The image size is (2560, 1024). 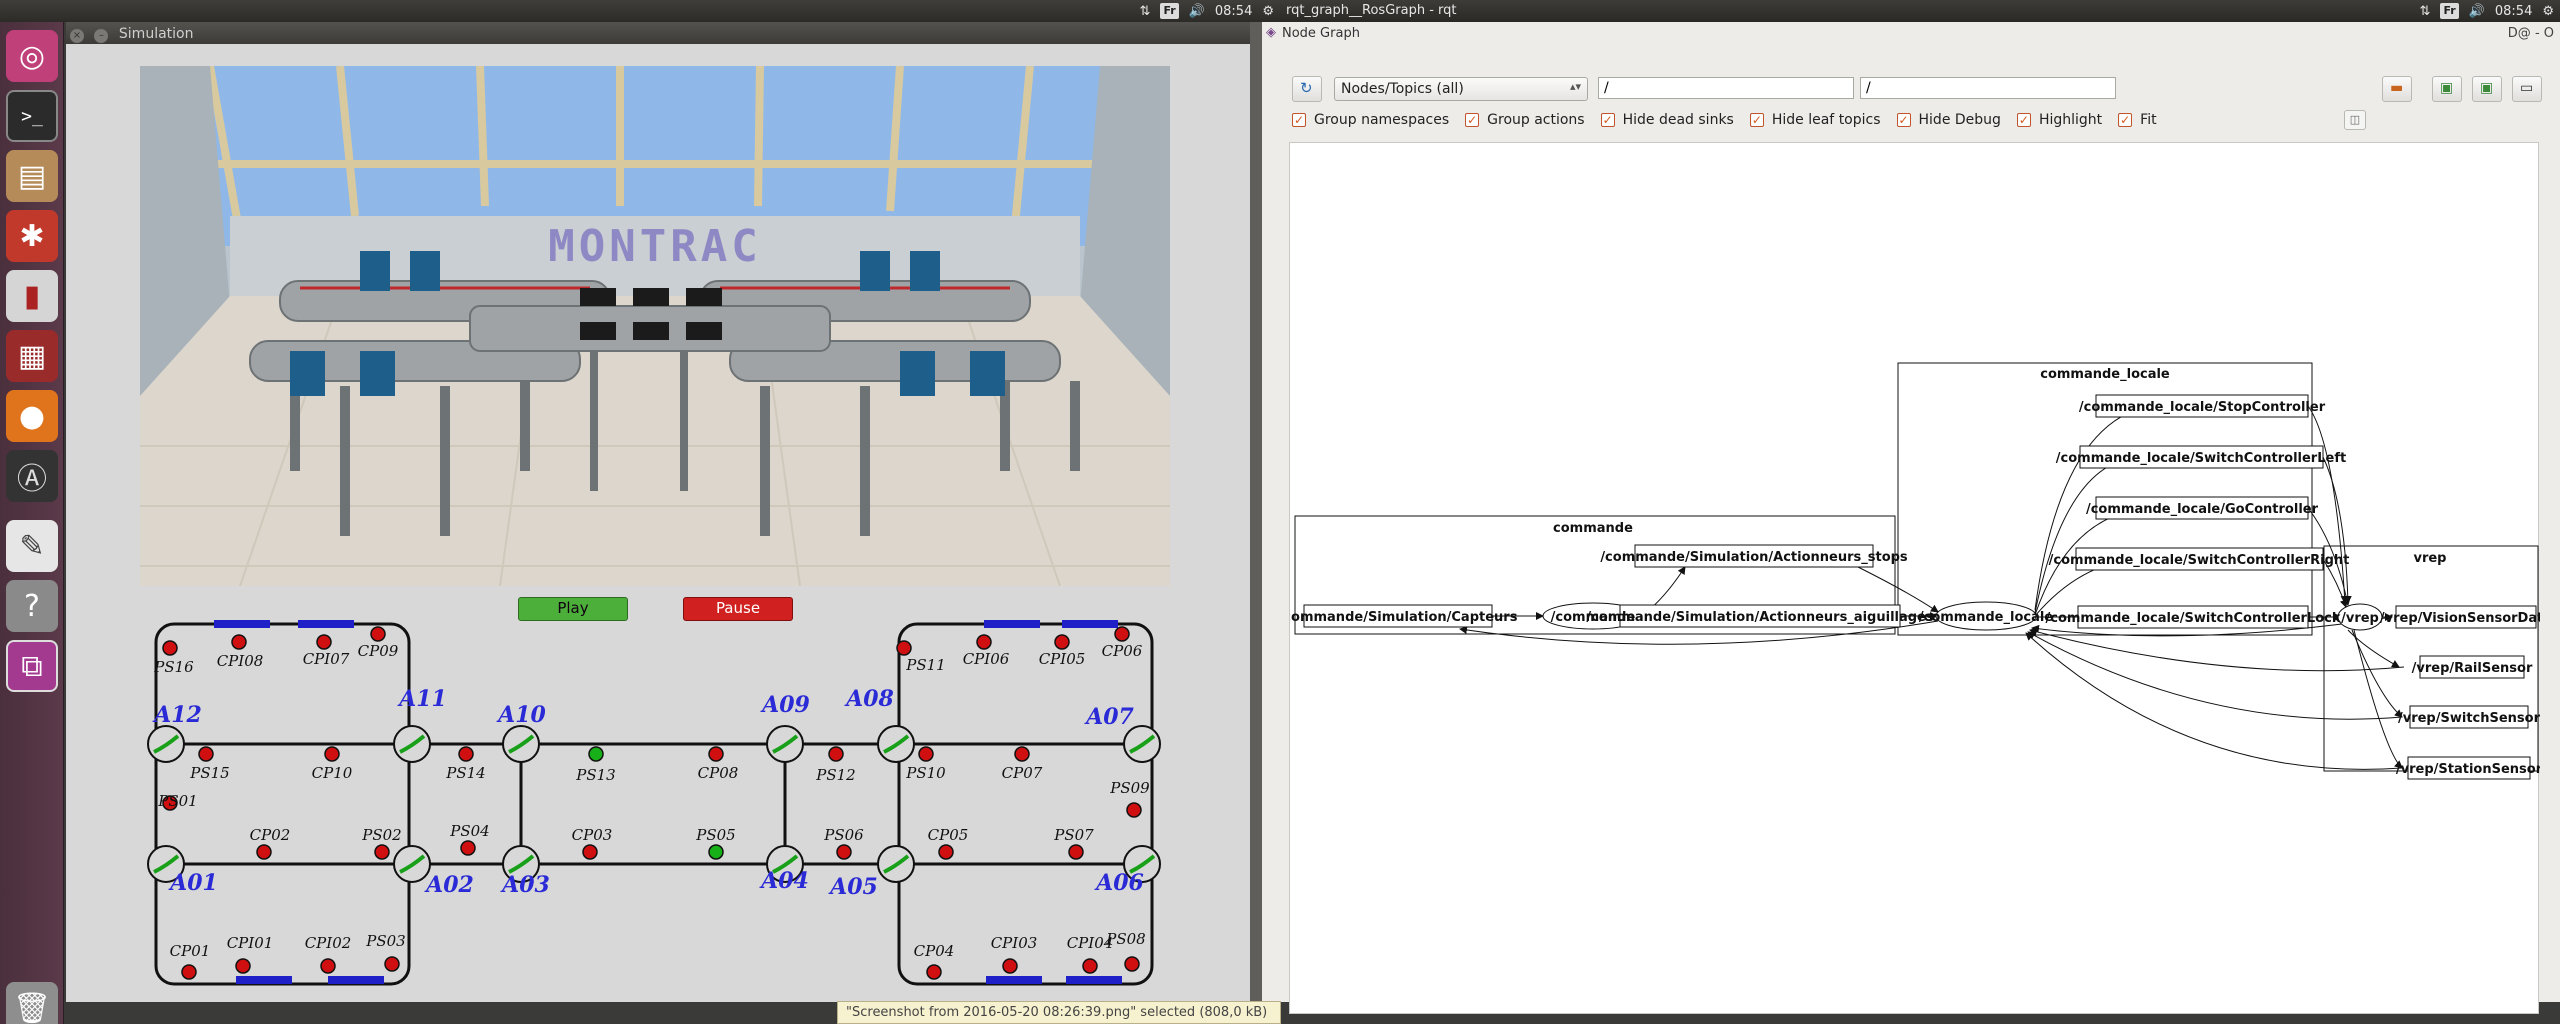 What do you see at coordinates (2202, 407) in the screenshot?
I see `topic-stop-controller: /commande_locale/StopController` at bounding box center [2202, 407].